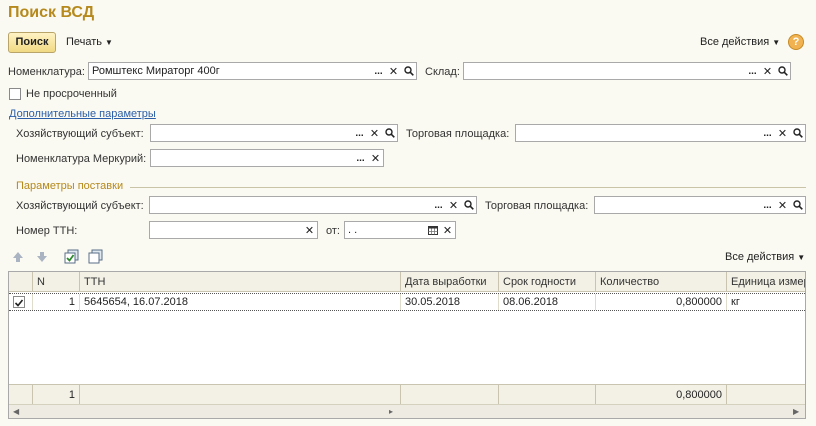 The image size is (816, 426). What do you see at coordinates (70, 186) in the screenshot?
I see `supply-group-title: Параметры поставки` at bounding box center [70, 186].